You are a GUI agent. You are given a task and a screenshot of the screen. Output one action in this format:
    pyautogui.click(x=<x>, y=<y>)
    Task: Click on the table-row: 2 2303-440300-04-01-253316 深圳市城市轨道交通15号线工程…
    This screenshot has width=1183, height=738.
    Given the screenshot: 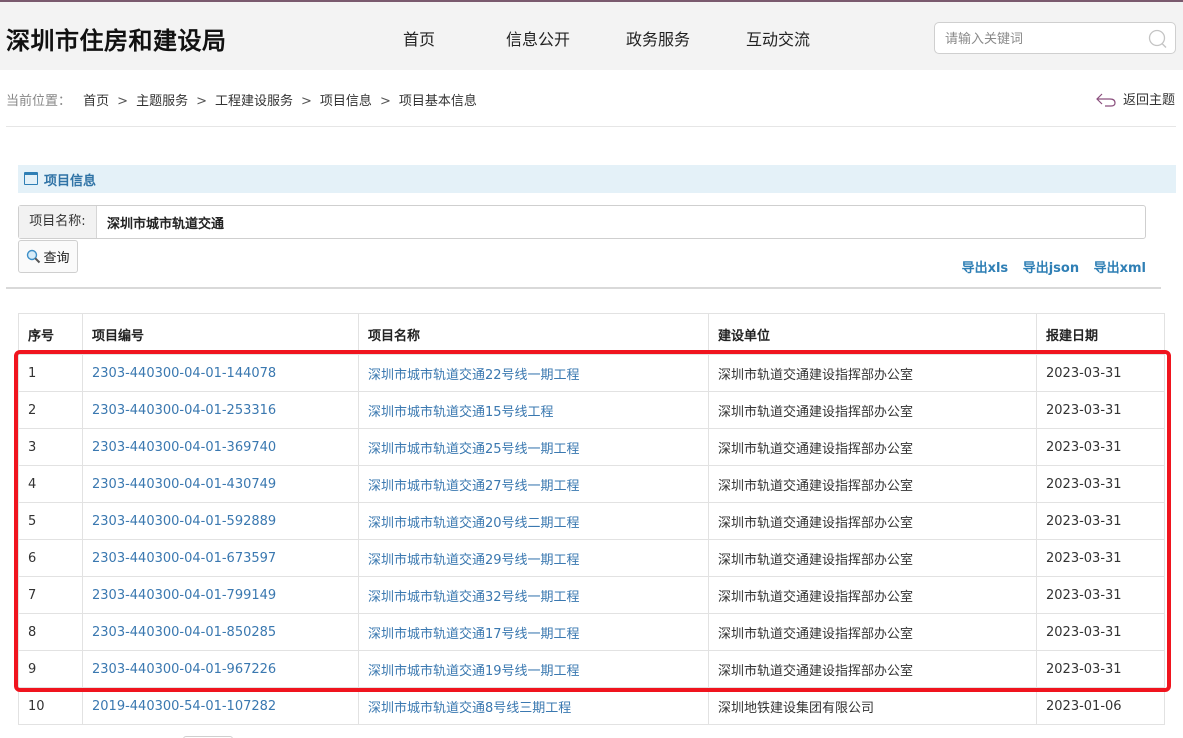 What is the action you would take?
    pyautogui.click(x=591, y=410)
    